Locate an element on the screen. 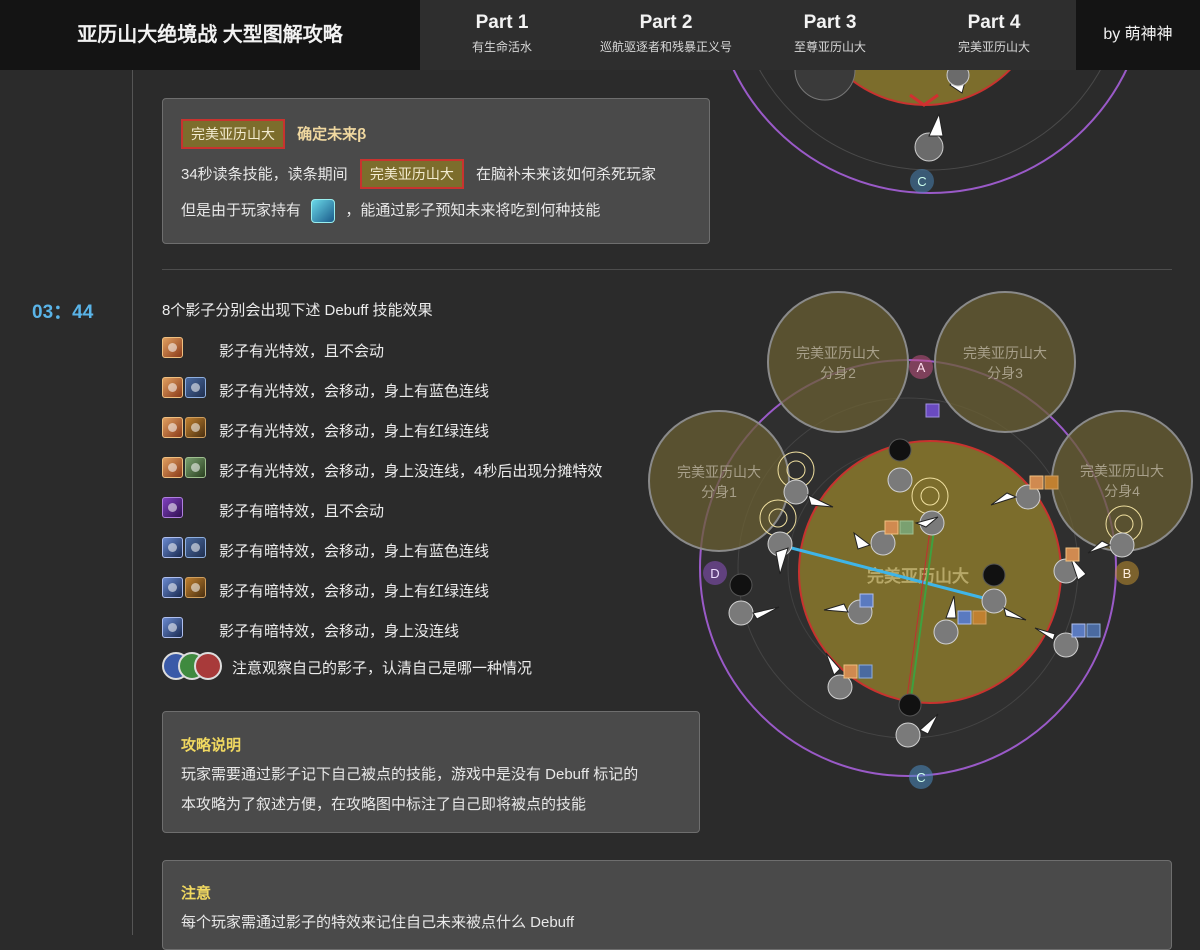  clone-1: 完美亚历山大分身1 is located at coordinates (719, 481).